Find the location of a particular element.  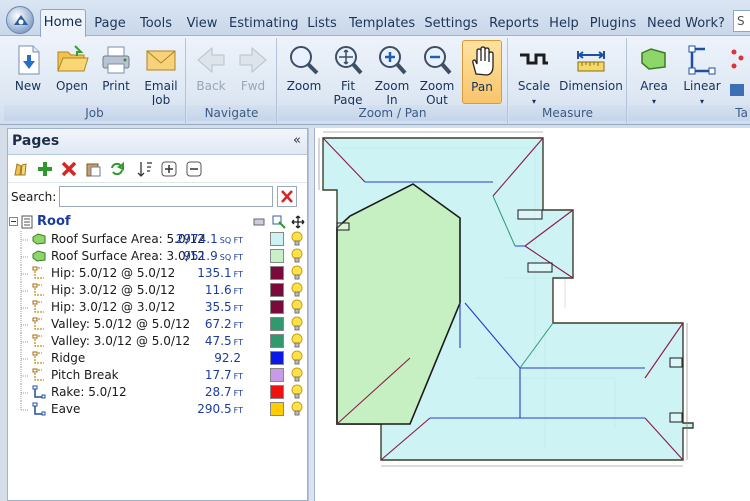

global-search-input: S is located at coordinates (741, 21).